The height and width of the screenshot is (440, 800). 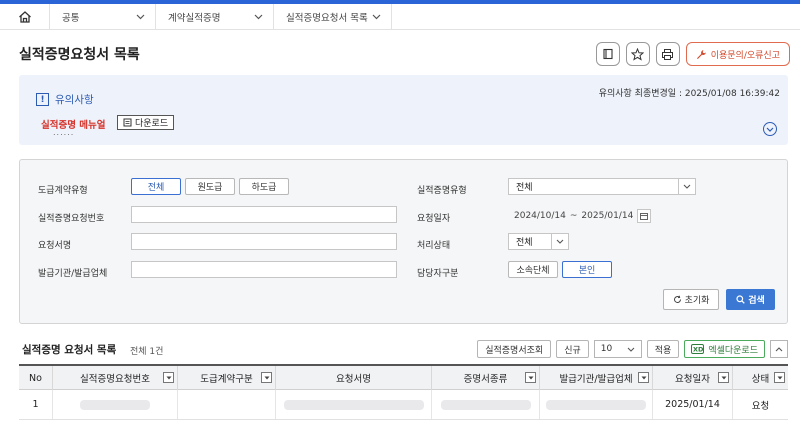 What do you see at coordinates (693, 378) in the screenshot?
I see `col-request-date: 요청일자` at bounding box center [693, 378].